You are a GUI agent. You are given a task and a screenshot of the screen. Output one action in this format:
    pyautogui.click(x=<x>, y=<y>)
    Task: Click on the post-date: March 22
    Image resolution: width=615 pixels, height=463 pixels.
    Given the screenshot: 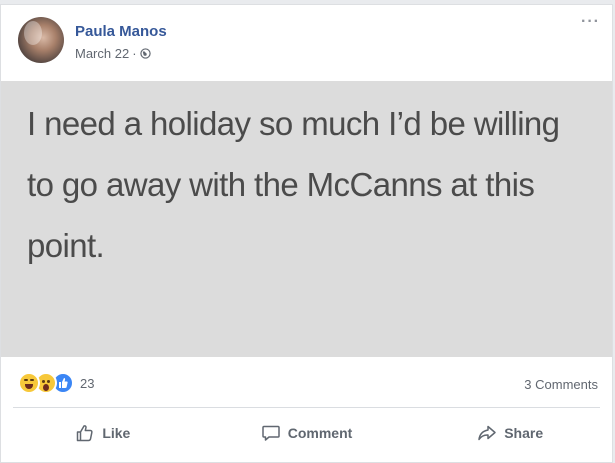 What is the action you would take?
    pyautogui.click(x=102, y=53)
    